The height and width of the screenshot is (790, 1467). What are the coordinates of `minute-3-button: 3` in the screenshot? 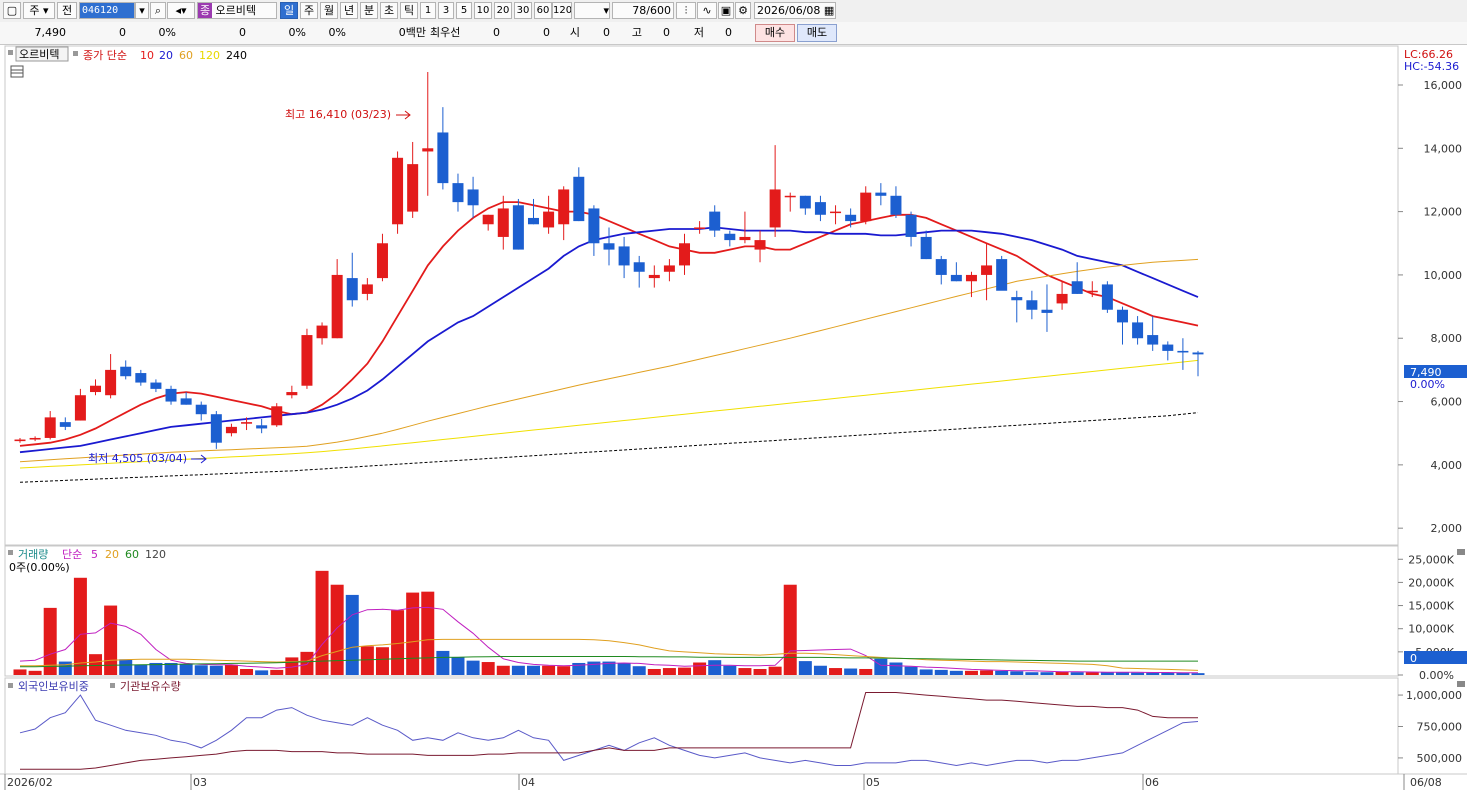 It's located at (446, 10).